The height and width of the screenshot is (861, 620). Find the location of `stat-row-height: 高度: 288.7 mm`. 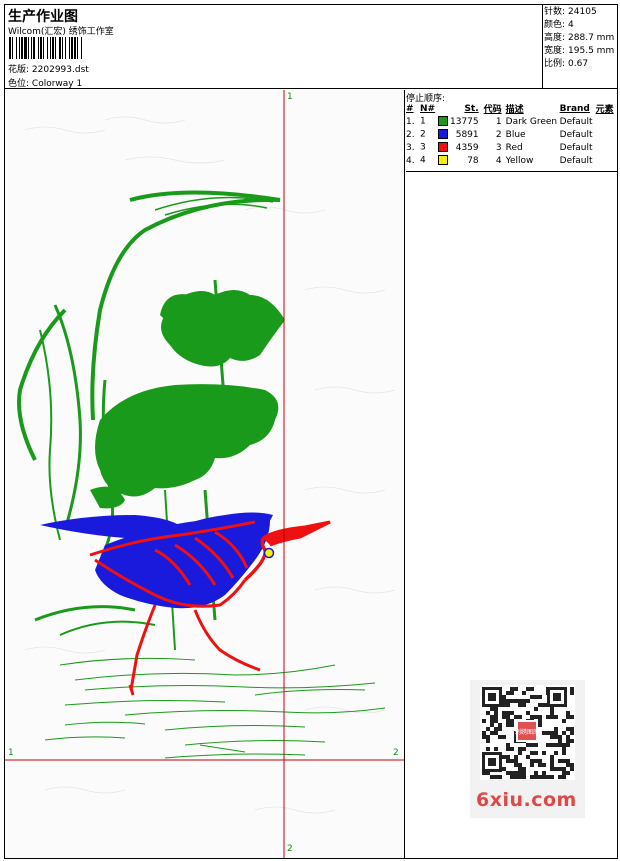

stat-row-height: 高度: 288.7 mm is located at coordinates (580, 38).